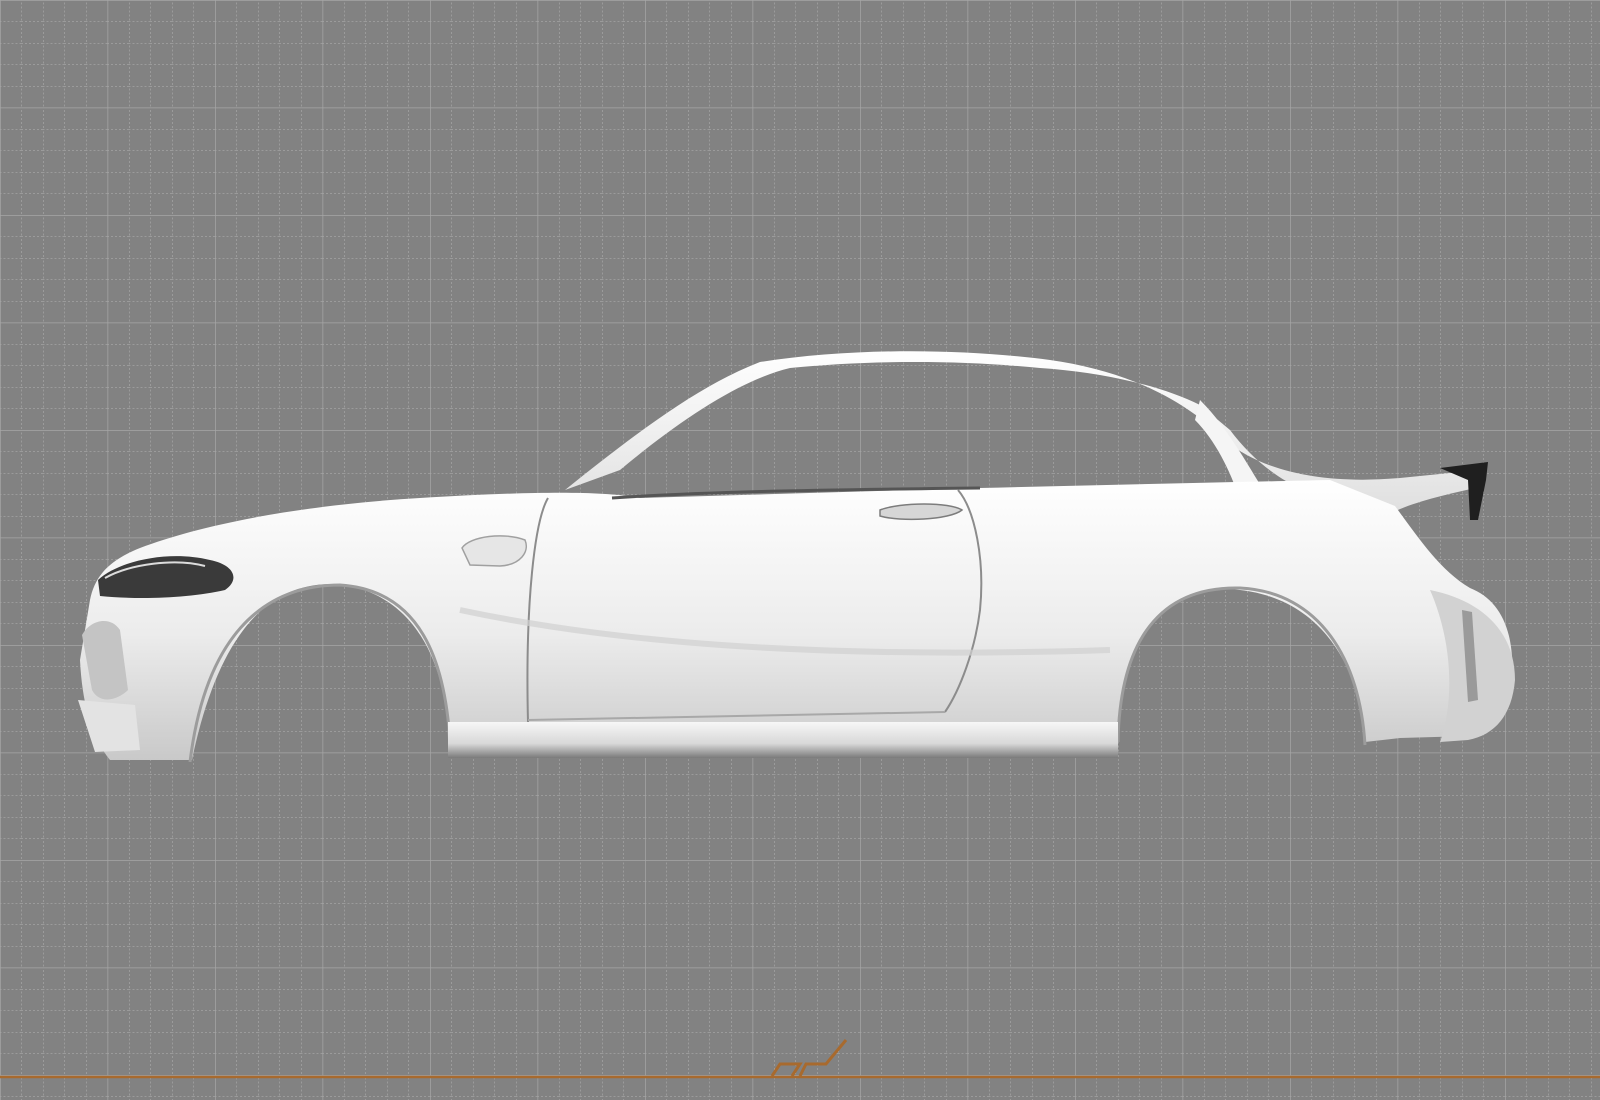 Image resolution: width=1600 pixels, height=1100 pixels. What do you see at coordinates (783, 740) in the screenshot?
I see `side-sill` at bounding box center [783, 740].